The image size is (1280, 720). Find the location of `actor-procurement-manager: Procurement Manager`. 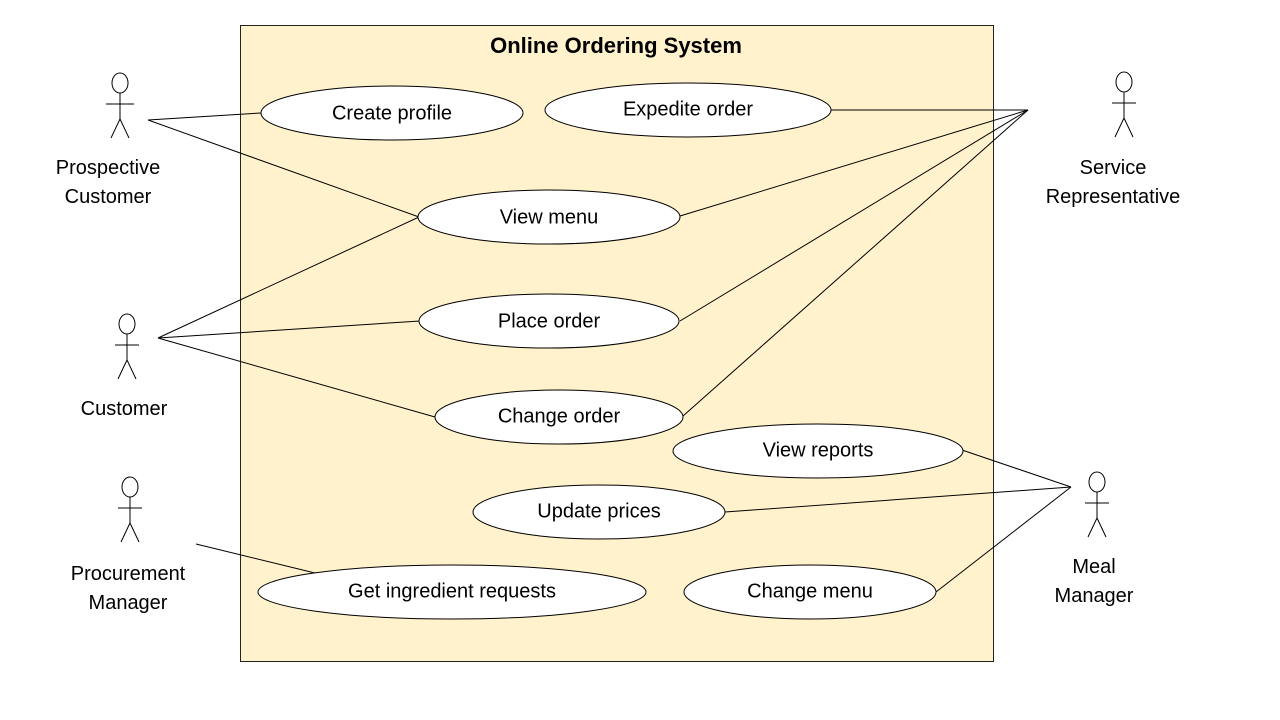

actor-procurement-manager: Procurement Manager is located at coordinates (128, 545).